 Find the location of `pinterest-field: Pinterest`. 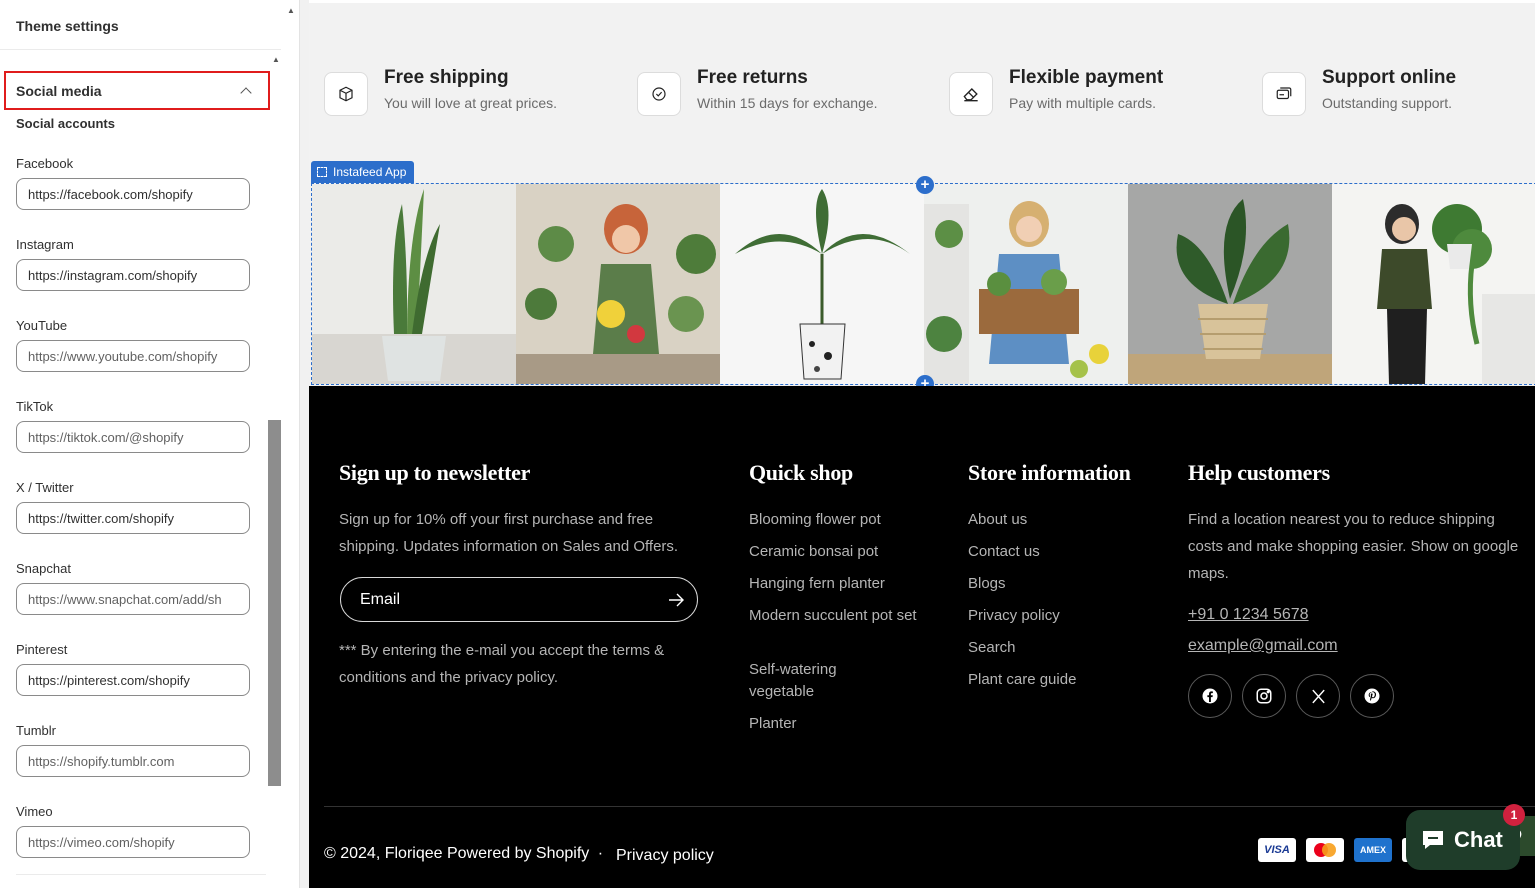

pinterest-field: Pinterest is located at coordinates (133, 669).